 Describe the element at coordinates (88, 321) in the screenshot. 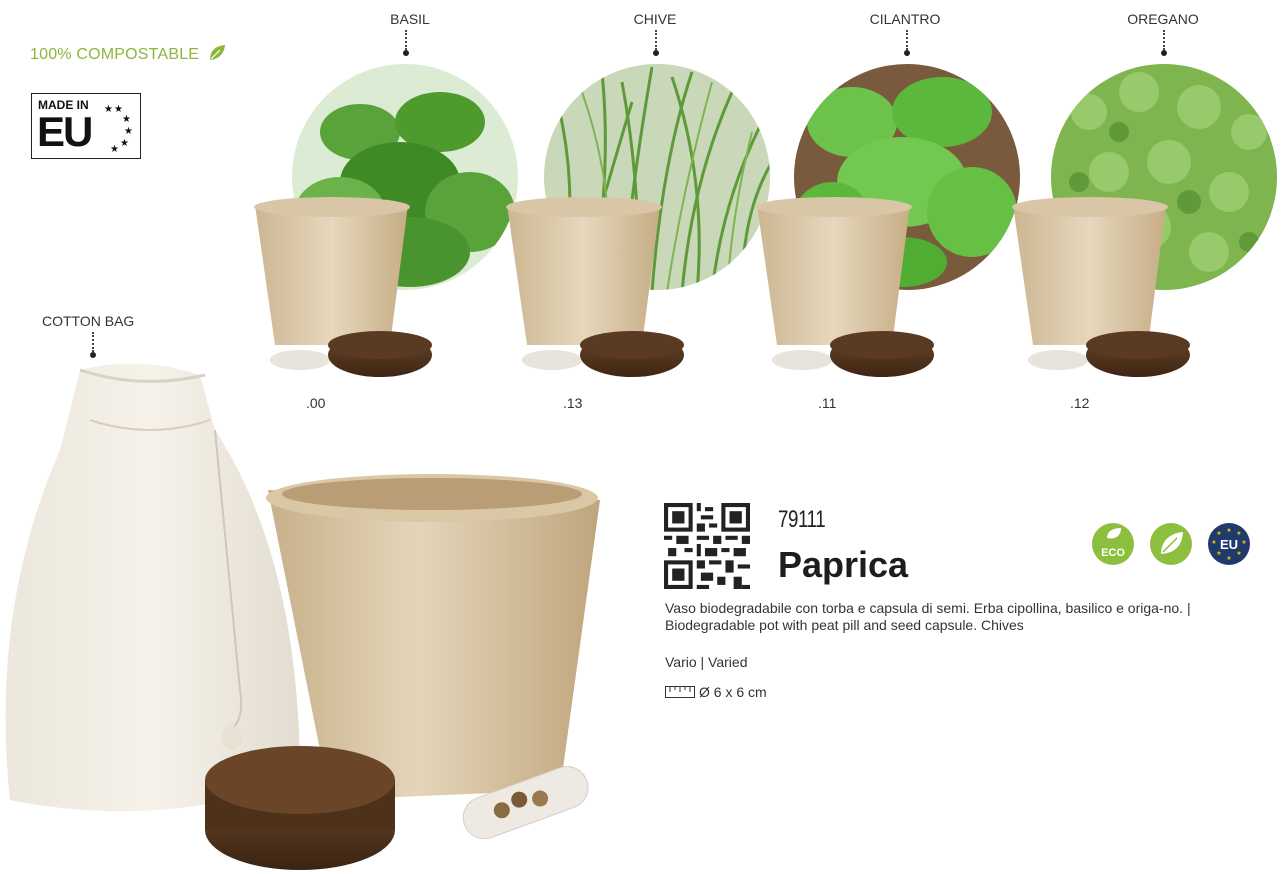

I see `cotton-bag-label: COTTON BAG` at that location.